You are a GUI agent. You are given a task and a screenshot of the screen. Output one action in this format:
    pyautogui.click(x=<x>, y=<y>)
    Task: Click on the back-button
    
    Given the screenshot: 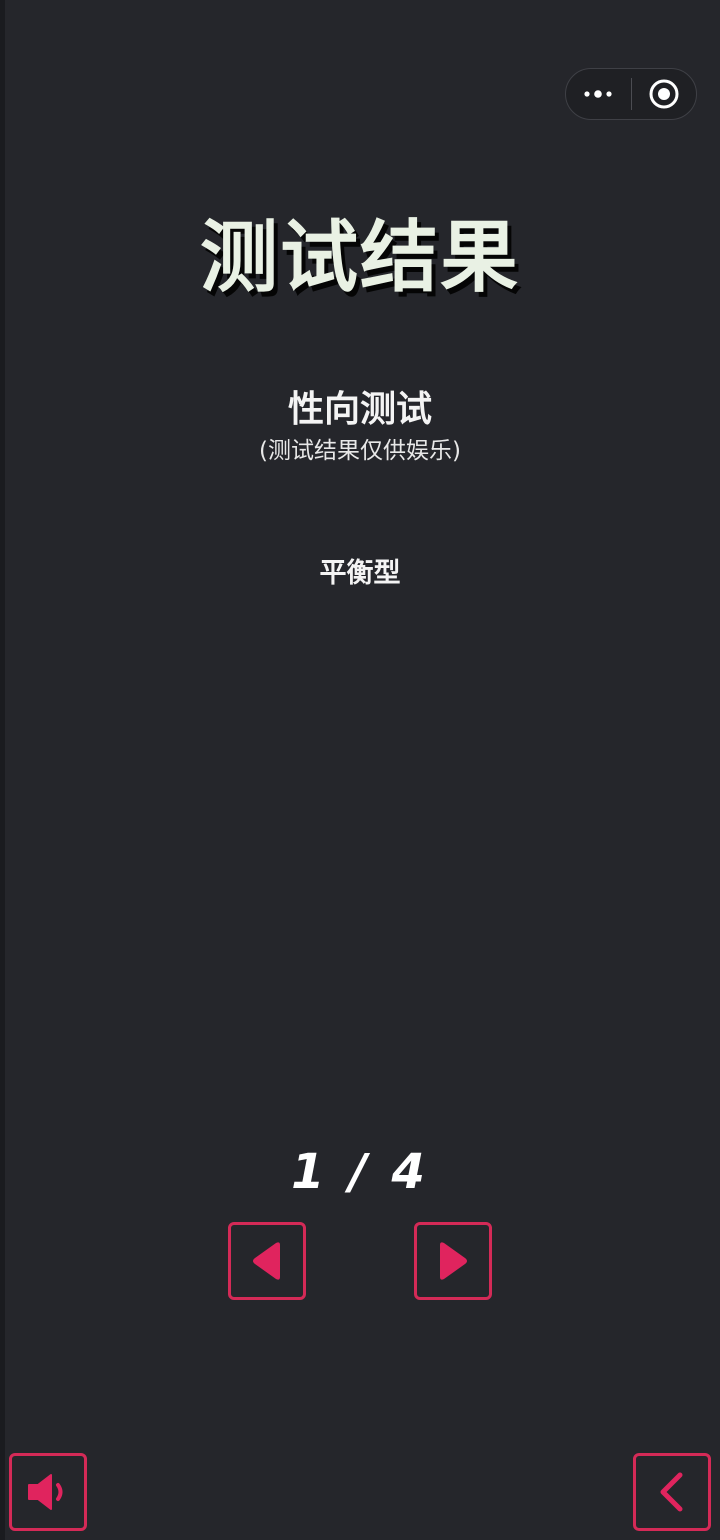 What is the action you would take?
    pyautogui.click(x=672, y=1492)
    